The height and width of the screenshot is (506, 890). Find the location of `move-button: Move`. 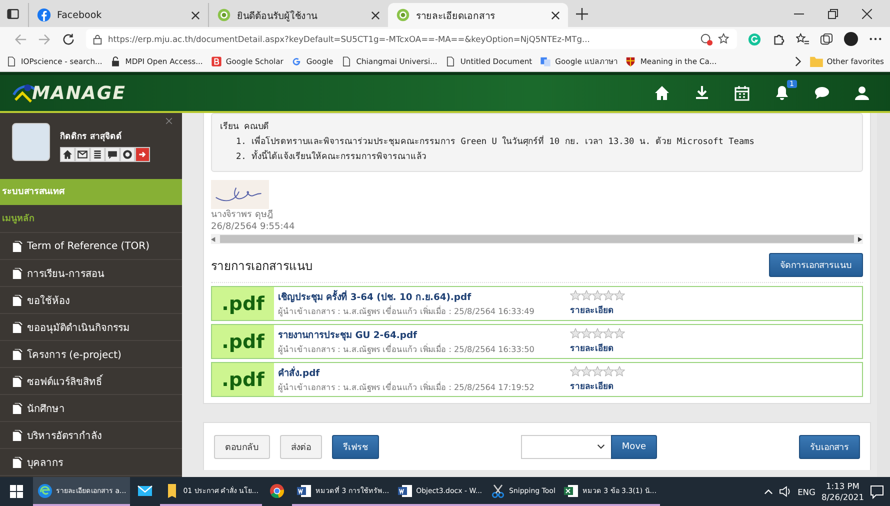

move-button: Move is located at coordinates (634, 446).